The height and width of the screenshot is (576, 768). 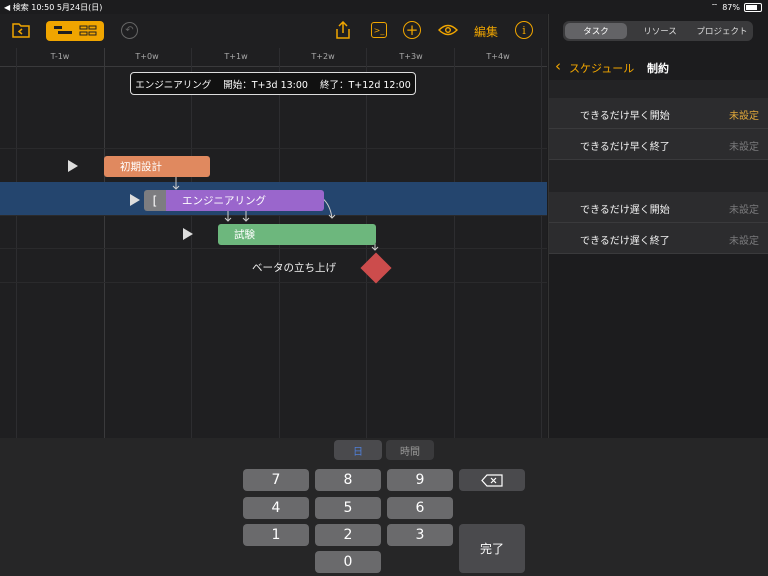 I want to click on backspace-icon, so click(x=492, y=480).